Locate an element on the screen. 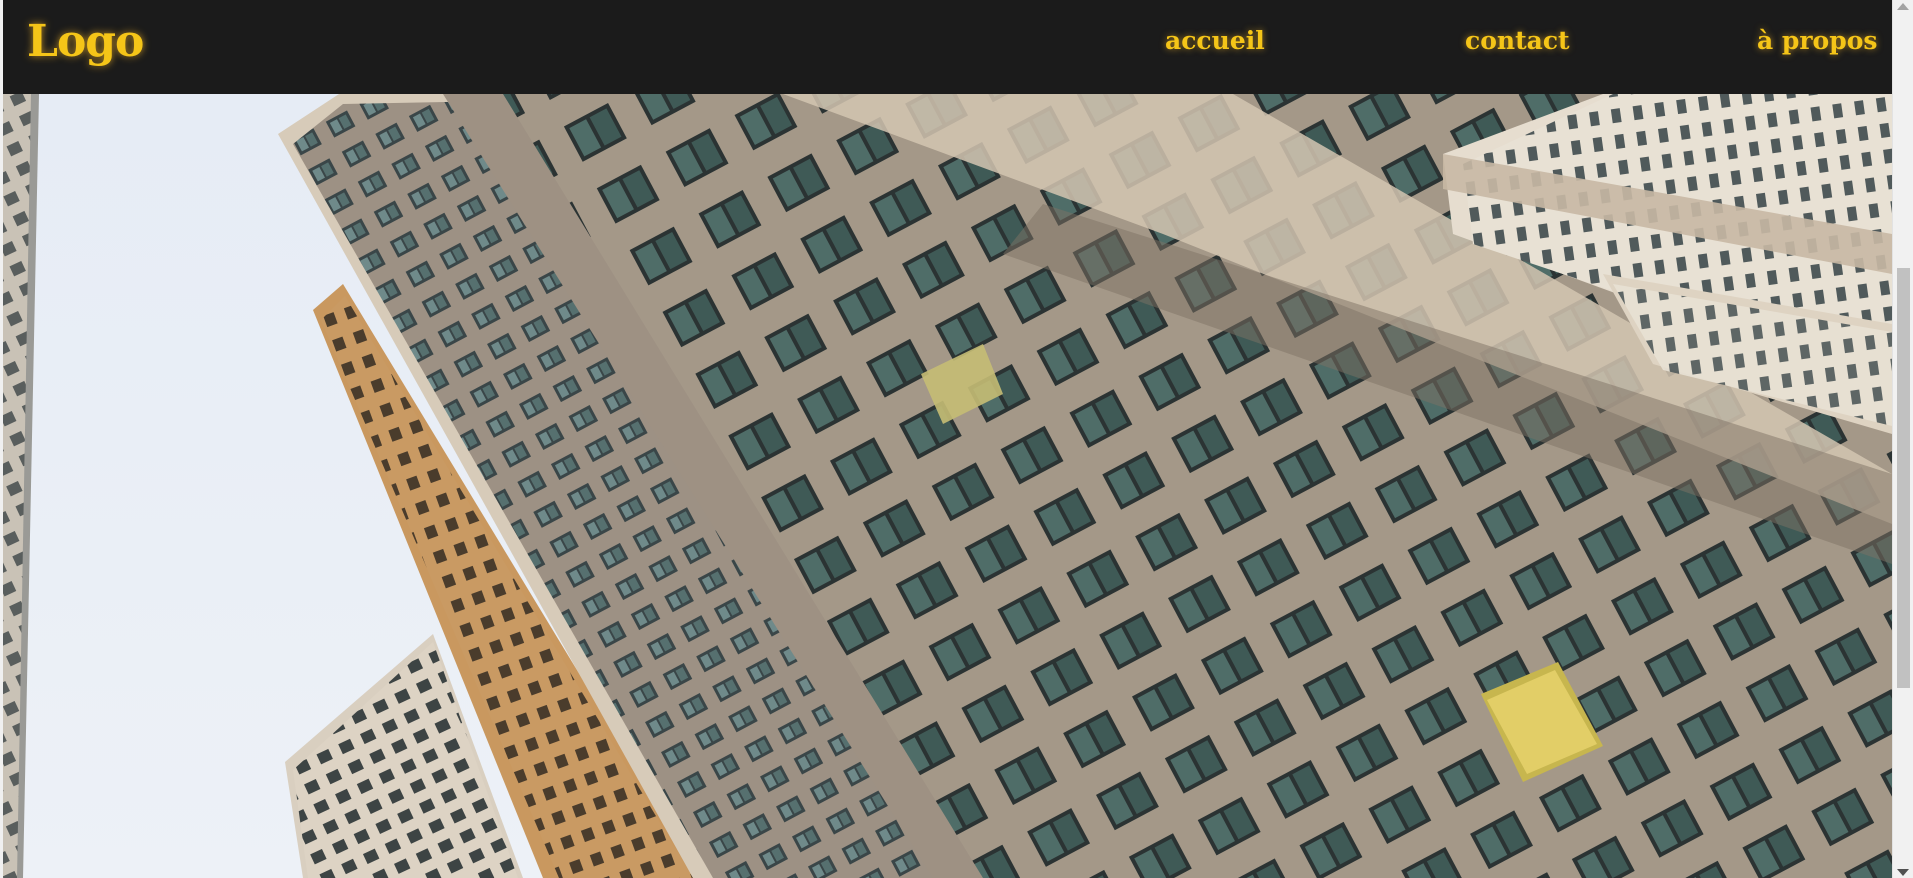 This screenshot has height=878, width=1913. navbar: Logo accueil contact à propos is located at coordinates (947, 47).